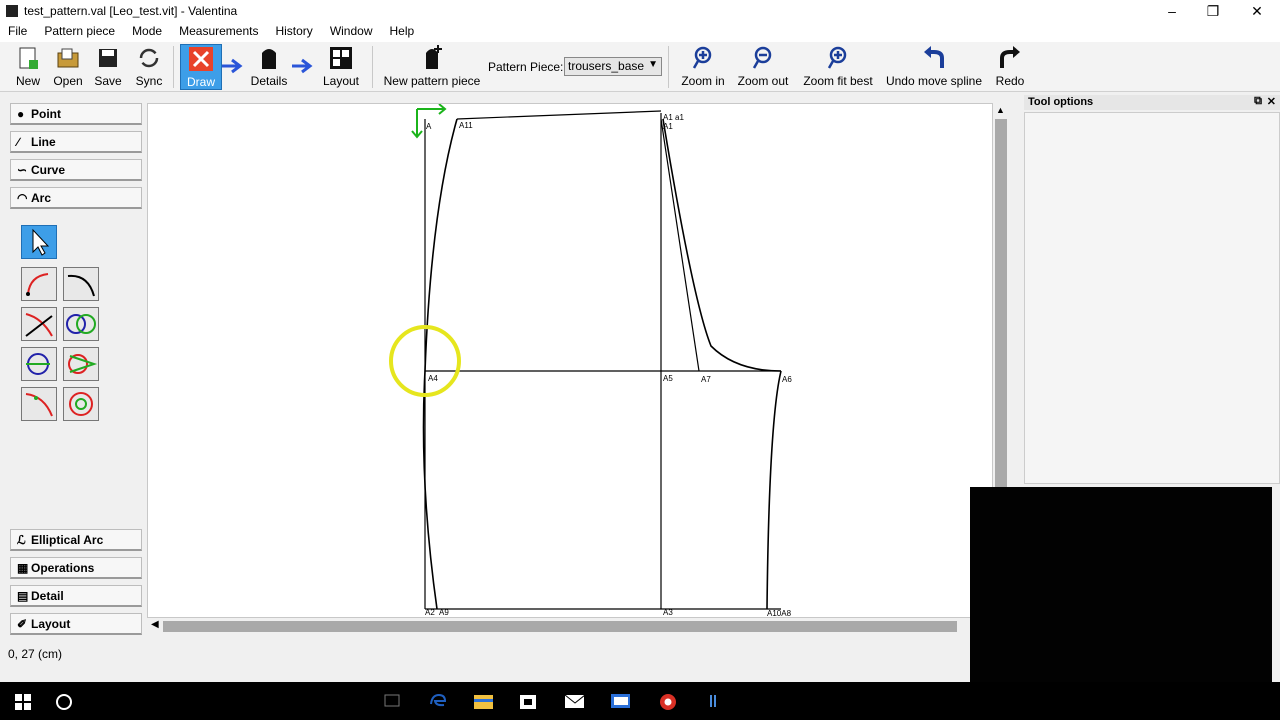  Describe the element at coordinates (76, 114) in the screenshot. I see `group-point: ● Point` at that location.